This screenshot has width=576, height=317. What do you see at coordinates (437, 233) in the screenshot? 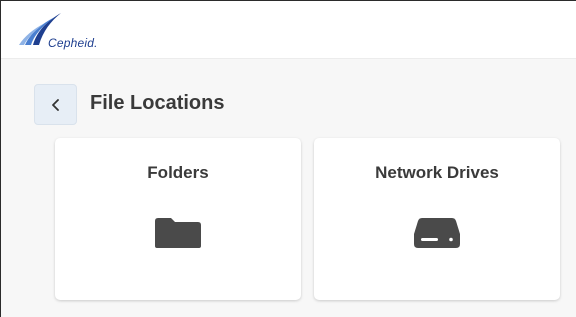
I see `hard-drive-icon` at bounding box center [437, 233].